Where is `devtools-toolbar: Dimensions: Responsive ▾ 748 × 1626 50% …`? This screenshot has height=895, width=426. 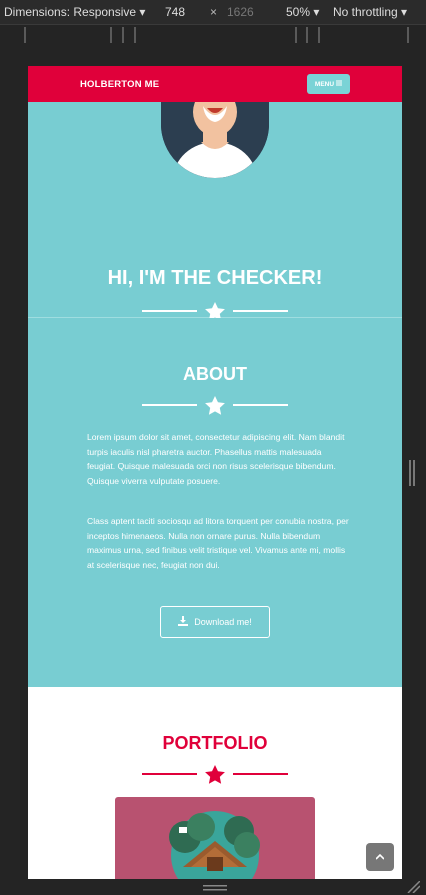
devtools-toolbar: Dimensions: Responsive ▾ 748 × 1626 50% … is located at coordinates (213, 12).